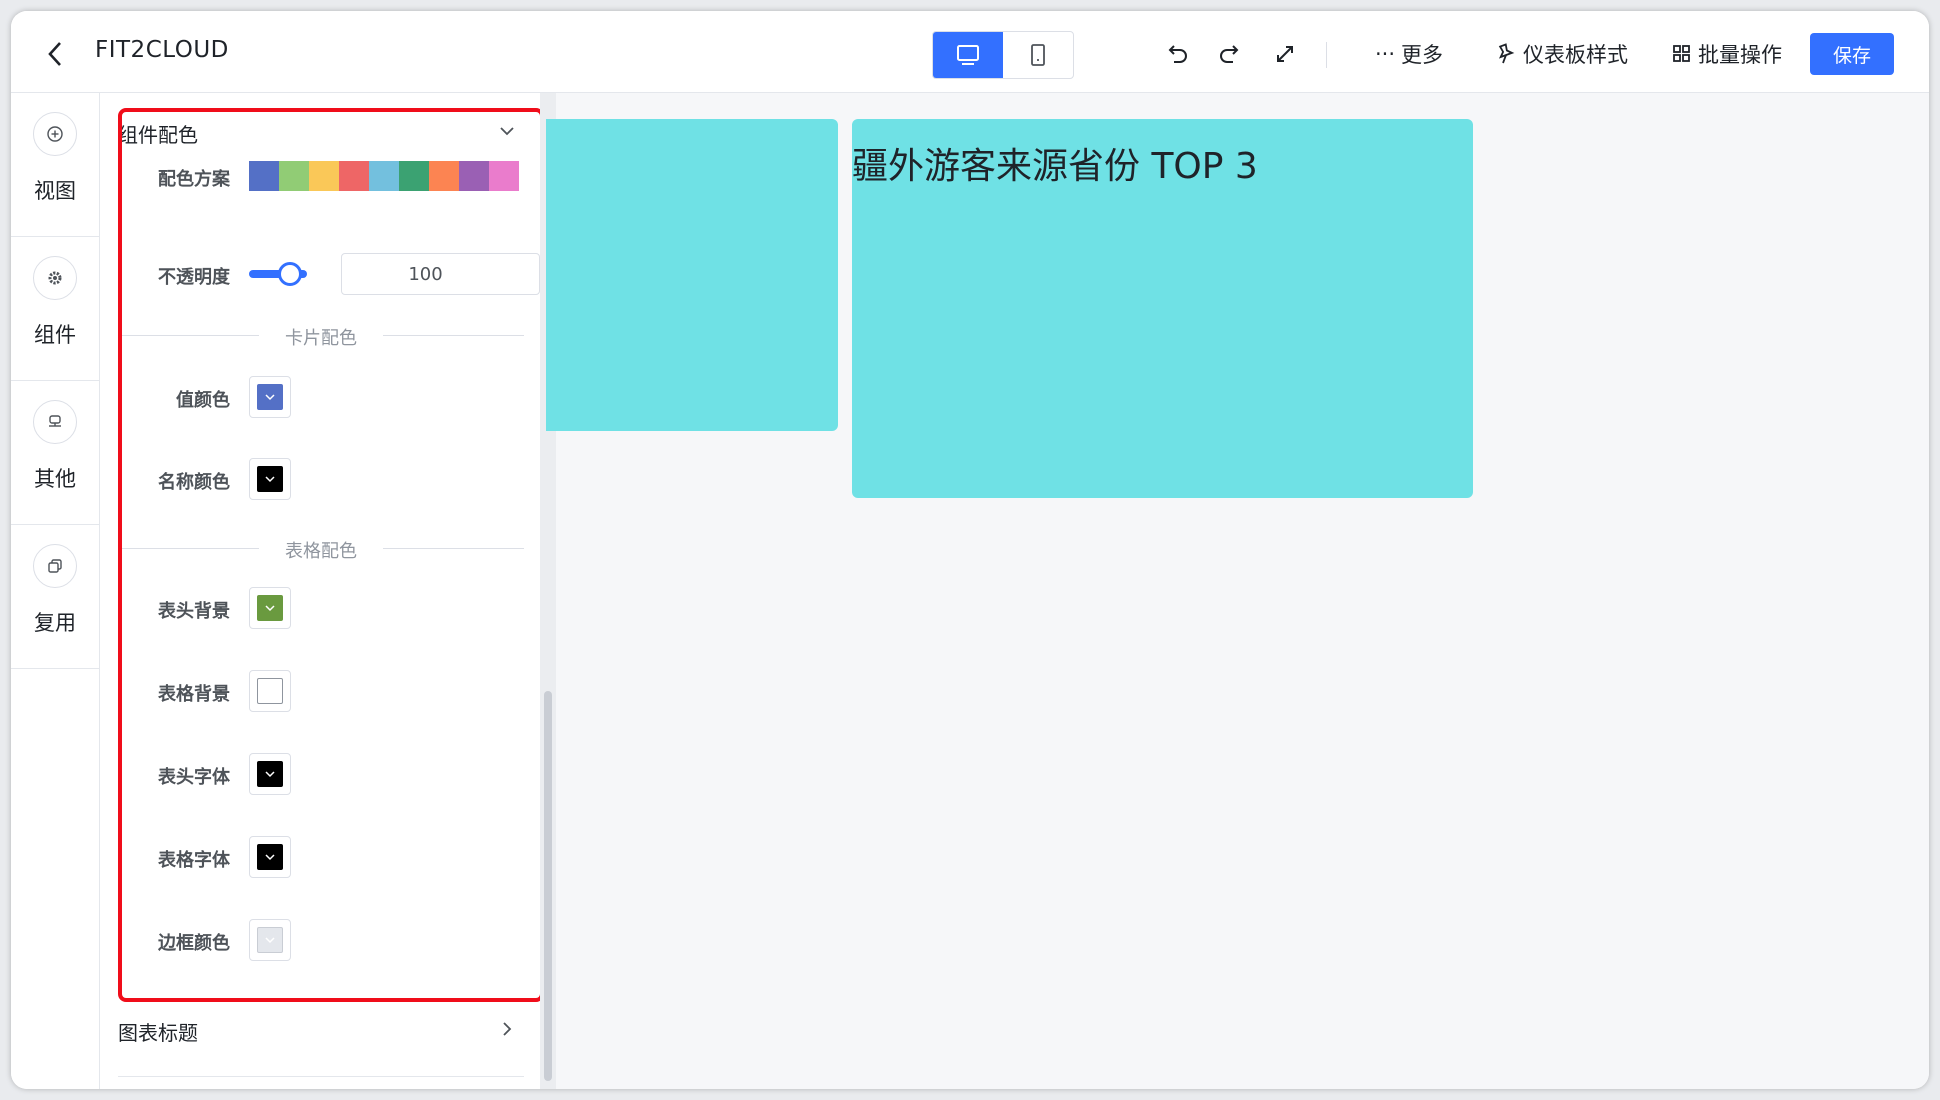  I want to click on header-font-picker, so click(270, 774).